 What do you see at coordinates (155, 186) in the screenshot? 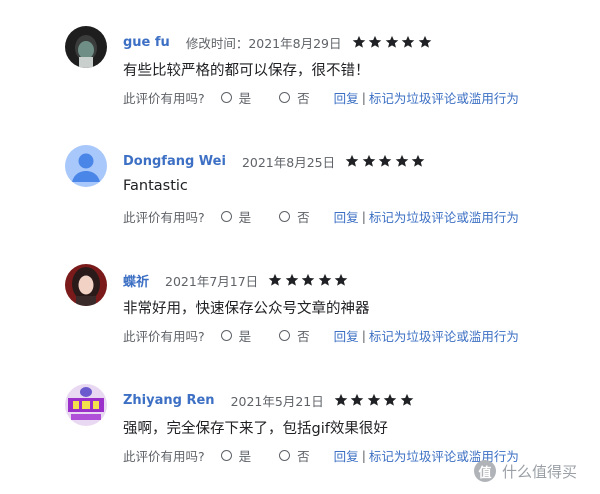
I see `review-text: Fantastic` at bounding box center [155, 186].